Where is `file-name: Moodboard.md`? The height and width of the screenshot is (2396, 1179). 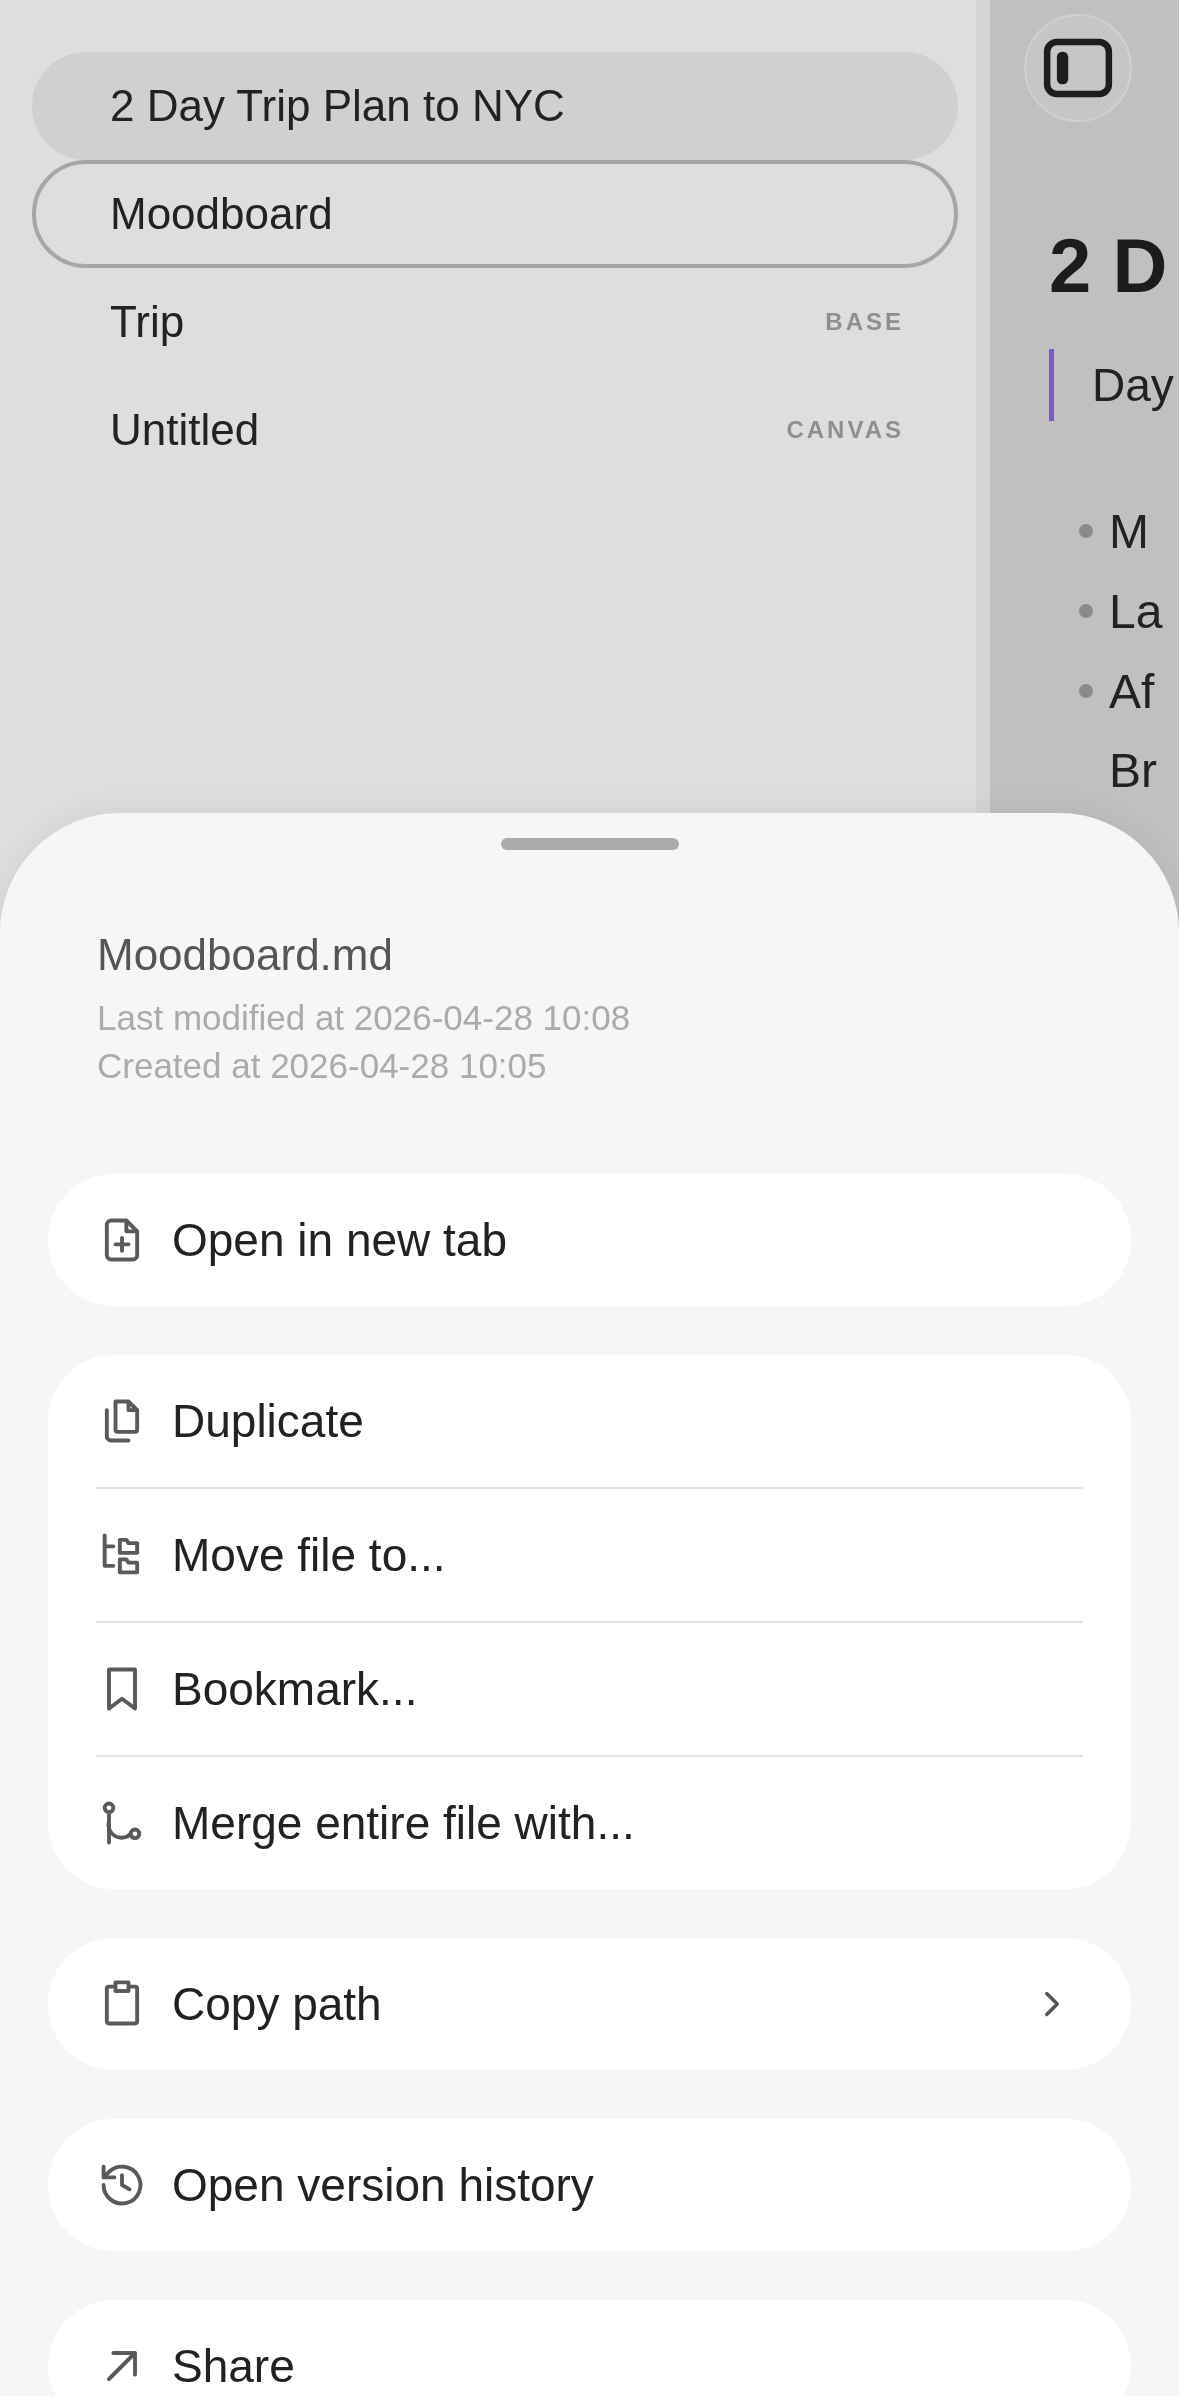
file-name: Moodboard.md is located at coordinates (245, 955).